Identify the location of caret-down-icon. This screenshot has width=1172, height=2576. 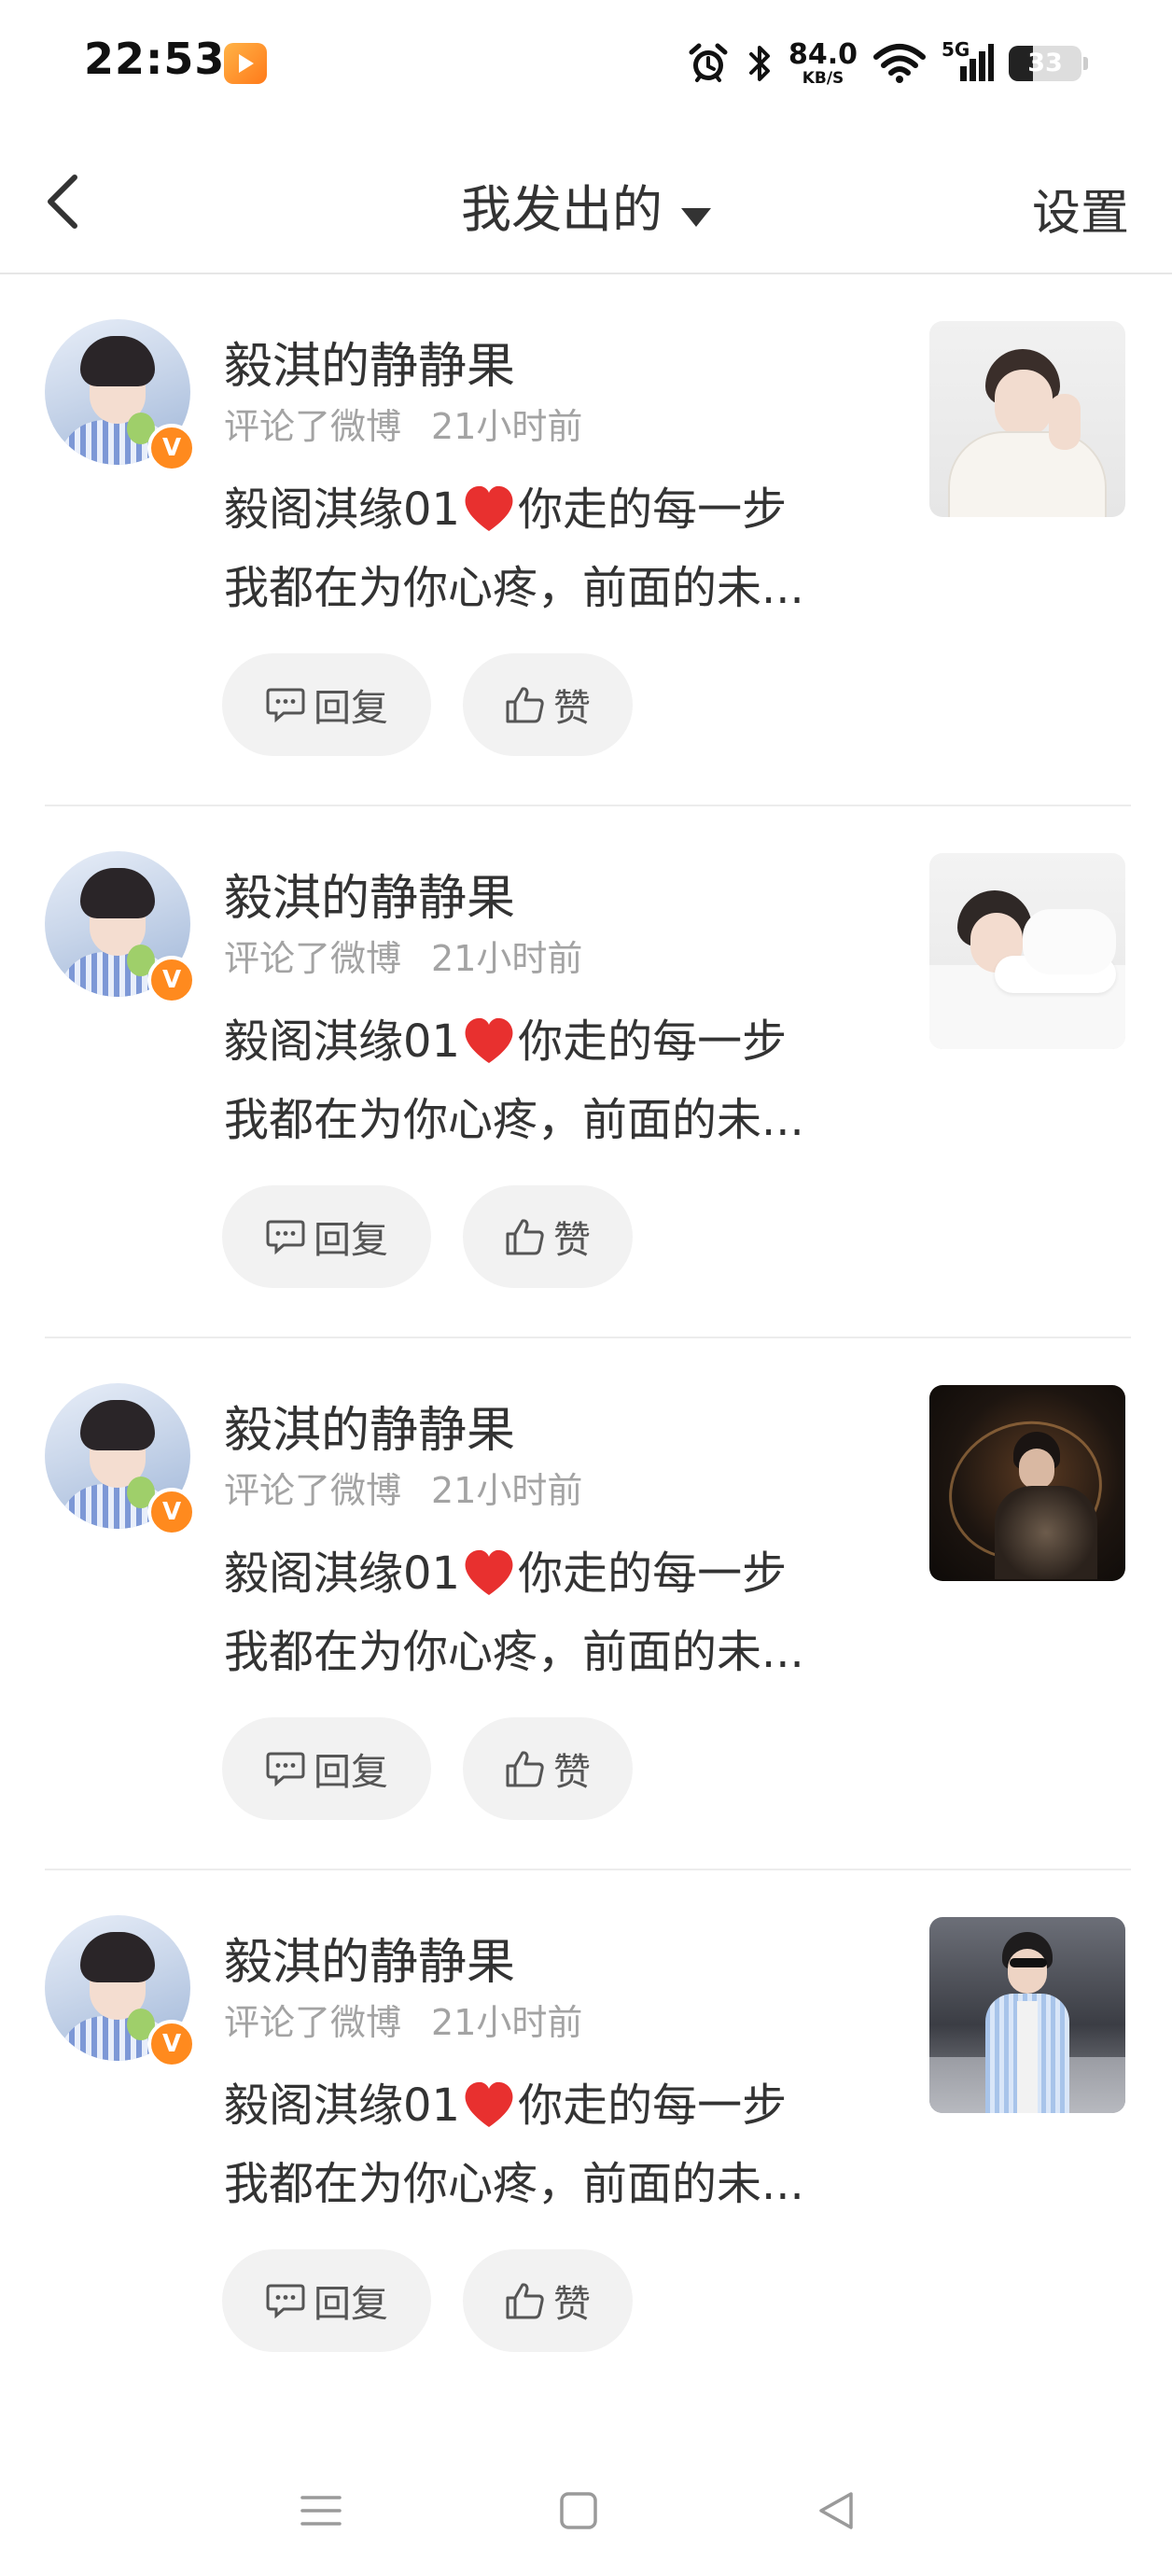
(696, 217).